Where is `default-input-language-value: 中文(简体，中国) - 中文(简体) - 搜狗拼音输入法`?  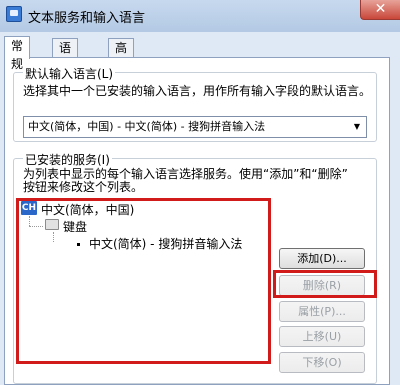
default-input-language-value: 中文(简体，中国) - 中文(简体) - 搜狗拼音输入法 is located at coordinates (147, 126).